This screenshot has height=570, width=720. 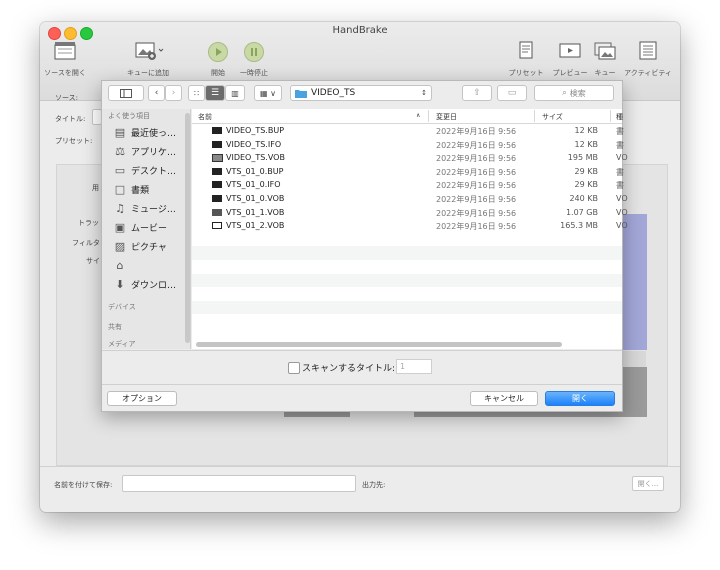 What do you see at coordinates (648, 50) in the screenshot?
I see `activity-log-icon` at bounding box center [648, 50].